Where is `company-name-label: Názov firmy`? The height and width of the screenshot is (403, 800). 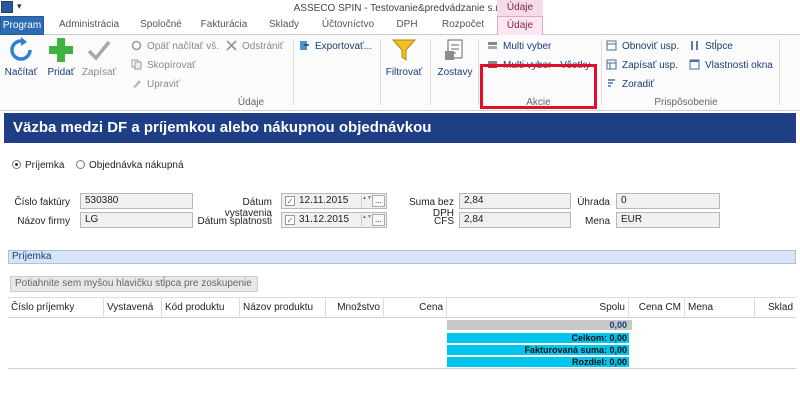
company-name-label: Názov firmy is located at coordinates (43, 221).